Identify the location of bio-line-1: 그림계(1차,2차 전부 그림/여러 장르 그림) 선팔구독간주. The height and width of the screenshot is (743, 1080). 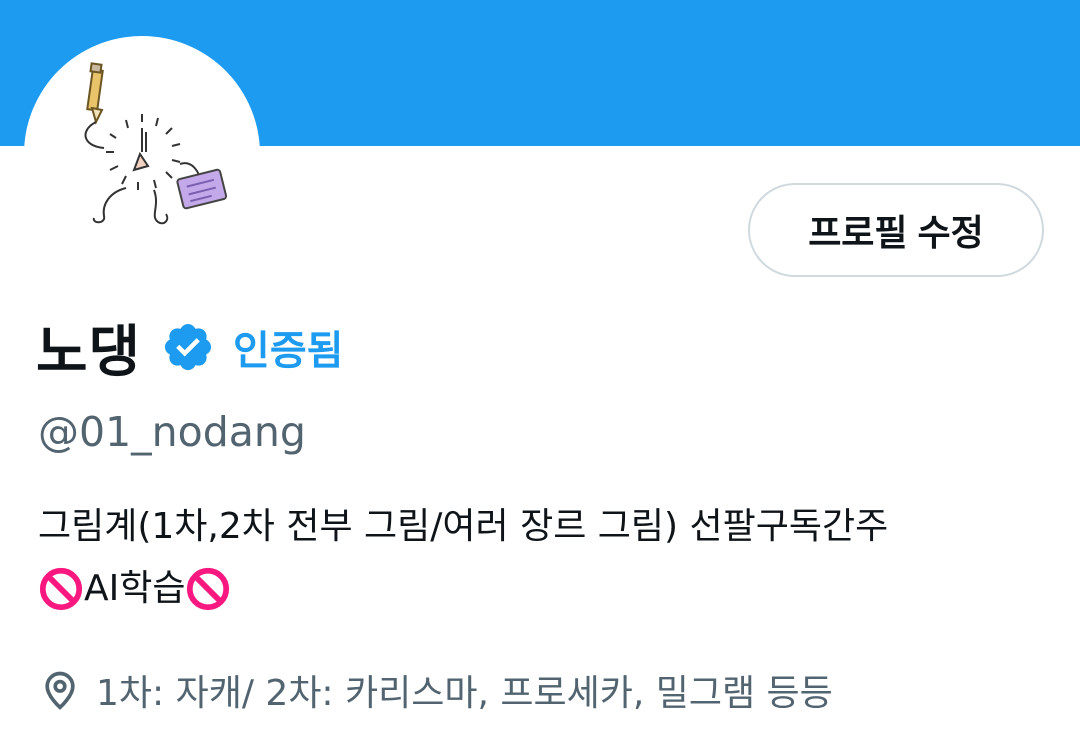
(463, 526).